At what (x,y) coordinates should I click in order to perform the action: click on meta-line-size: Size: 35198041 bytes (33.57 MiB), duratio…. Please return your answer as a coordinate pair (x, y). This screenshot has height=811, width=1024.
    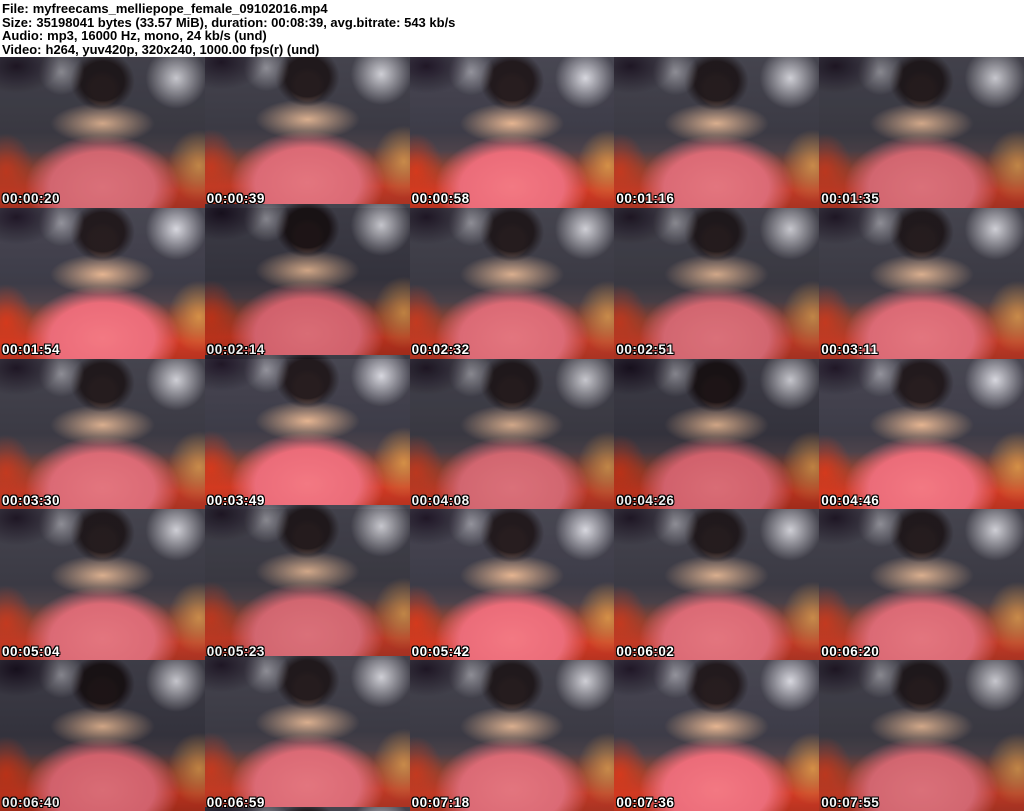
    Looking at the image, I should click on (513, 22).